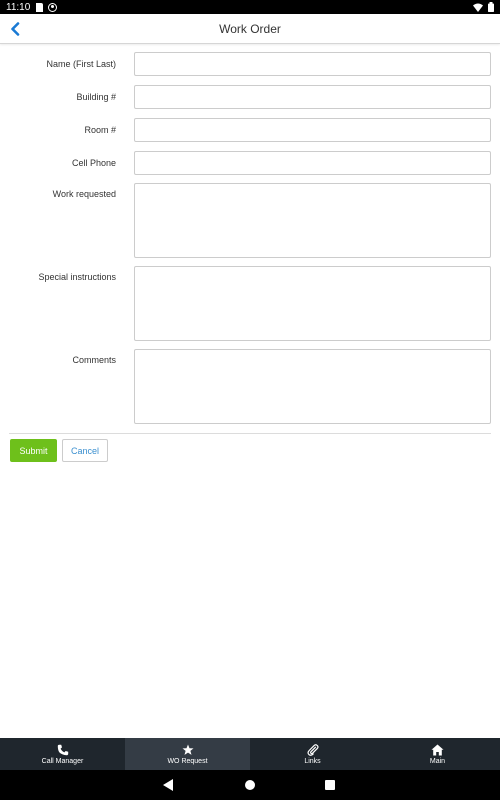 The image size is (500, 800). Describe the element at coordinates (312, 749) in the screenshot. I see `paperclip-icon` at that location.